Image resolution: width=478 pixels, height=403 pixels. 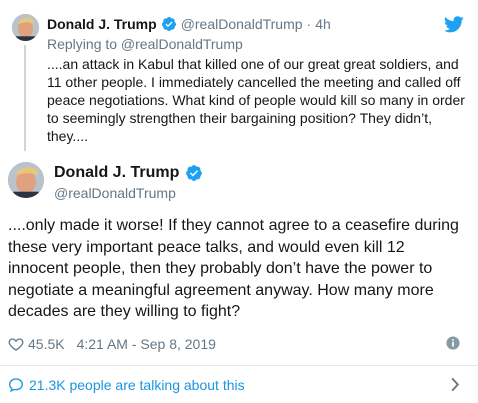 I want to click on comment-bubble-icon, so click(x=16, y=385).